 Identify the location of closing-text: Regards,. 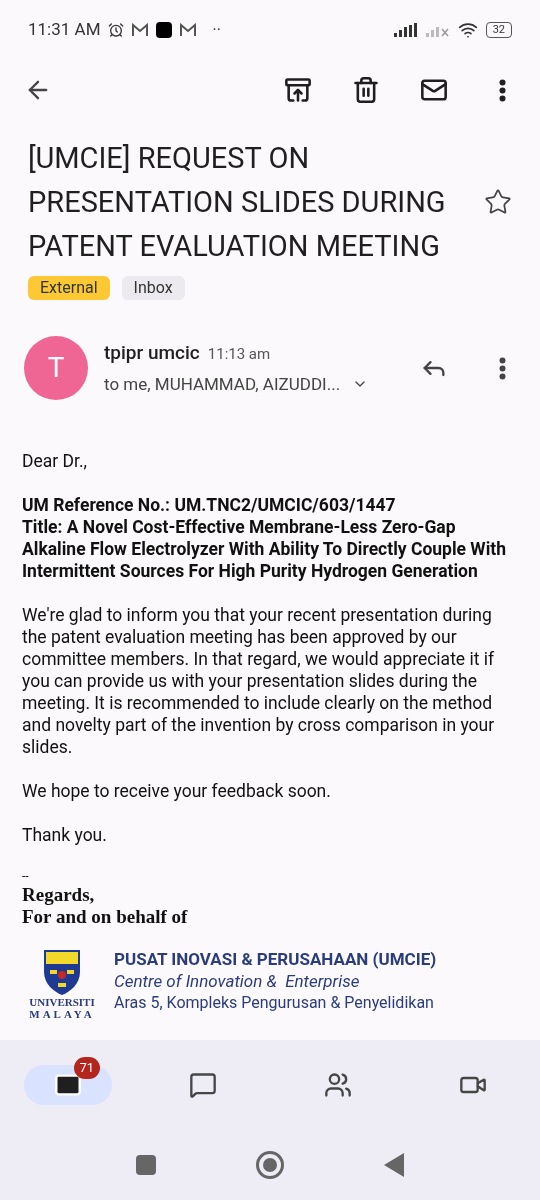
(59, 895).